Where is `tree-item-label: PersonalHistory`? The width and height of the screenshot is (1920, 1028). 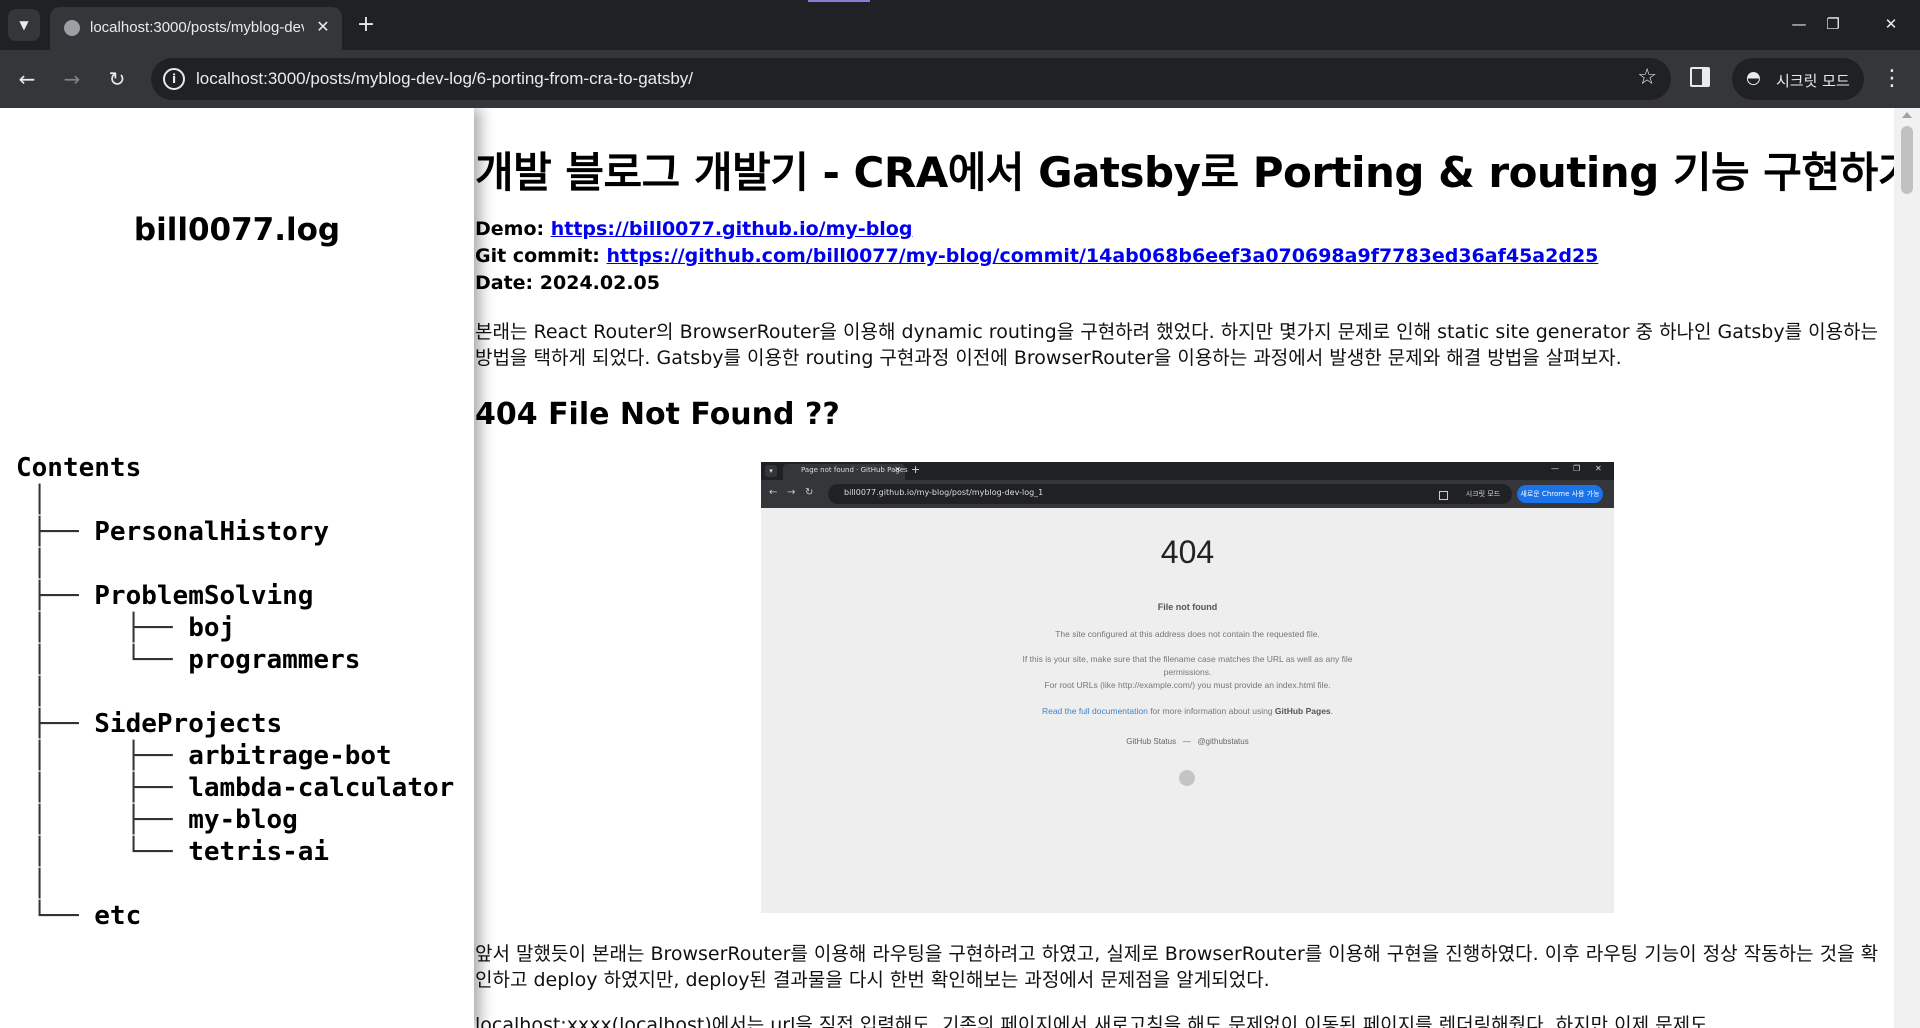 tree-item-label: PersonalHistory is located at coordinates (211, 532).